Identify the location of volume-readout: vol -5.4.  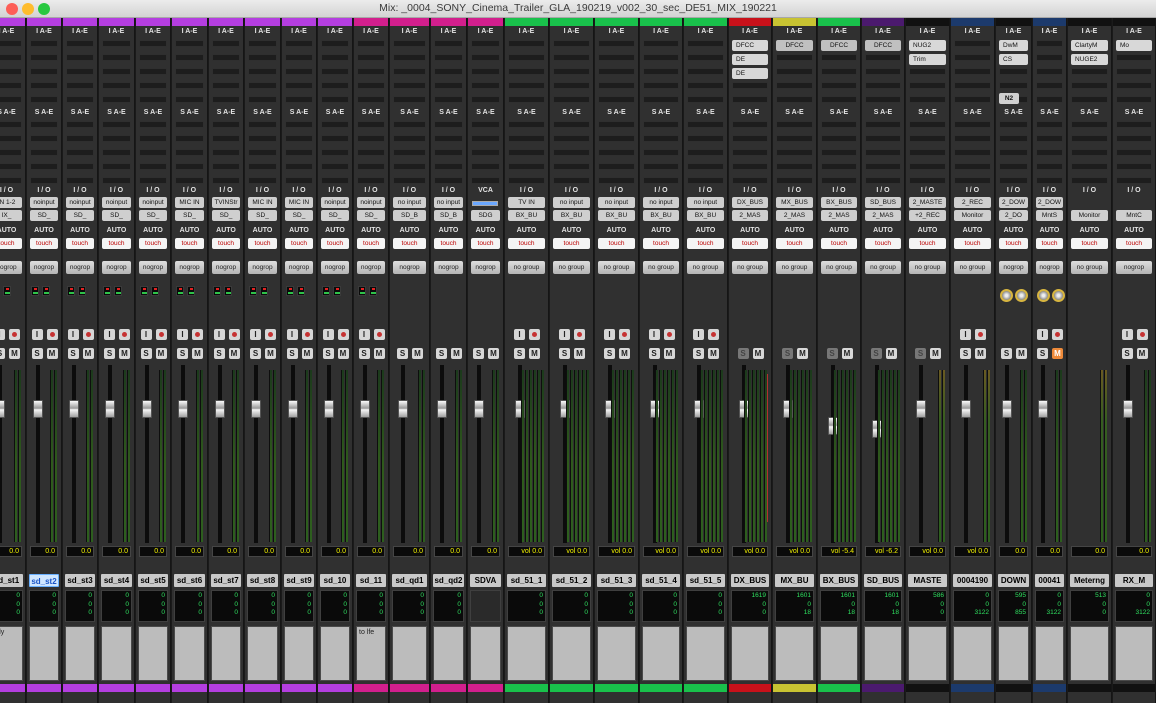
(839, 551).